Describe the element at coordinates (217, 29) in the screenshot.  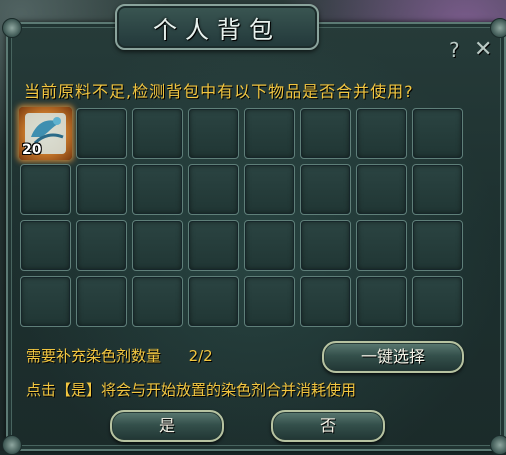
I see `dialog-title: 个人背包` at that location.